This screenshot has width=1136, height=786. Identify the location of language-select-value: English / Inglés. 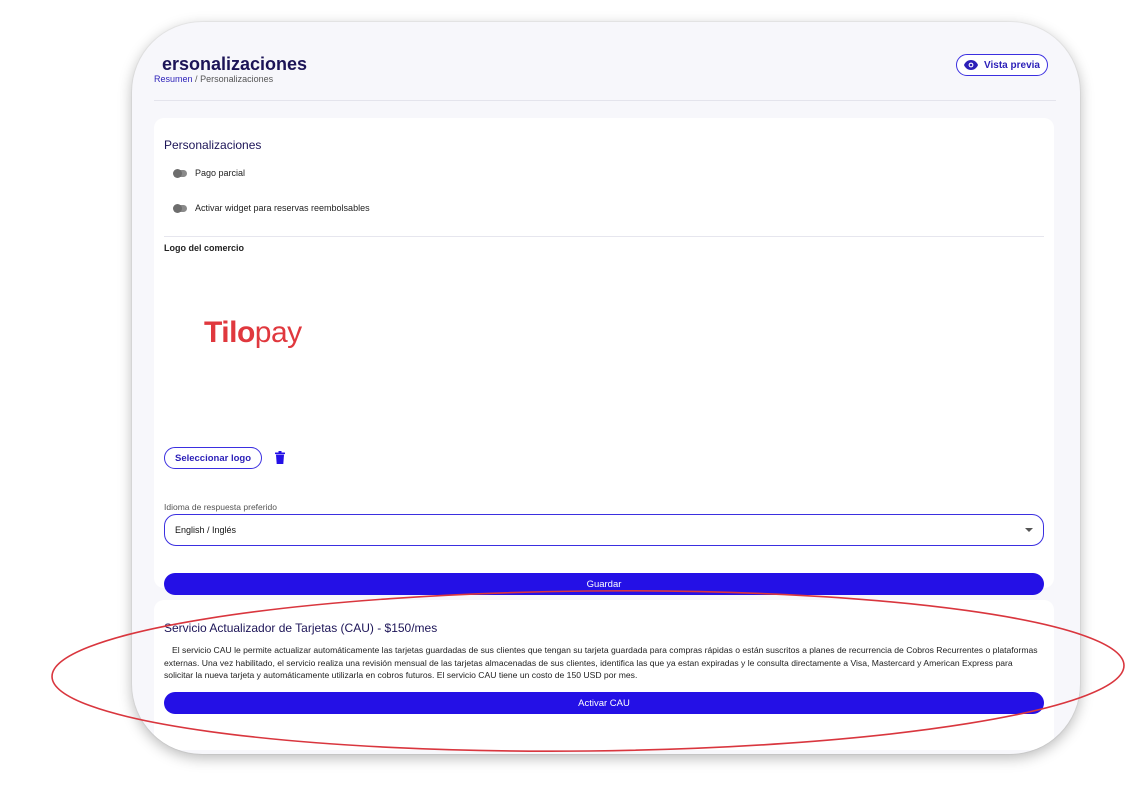
(206, 530).